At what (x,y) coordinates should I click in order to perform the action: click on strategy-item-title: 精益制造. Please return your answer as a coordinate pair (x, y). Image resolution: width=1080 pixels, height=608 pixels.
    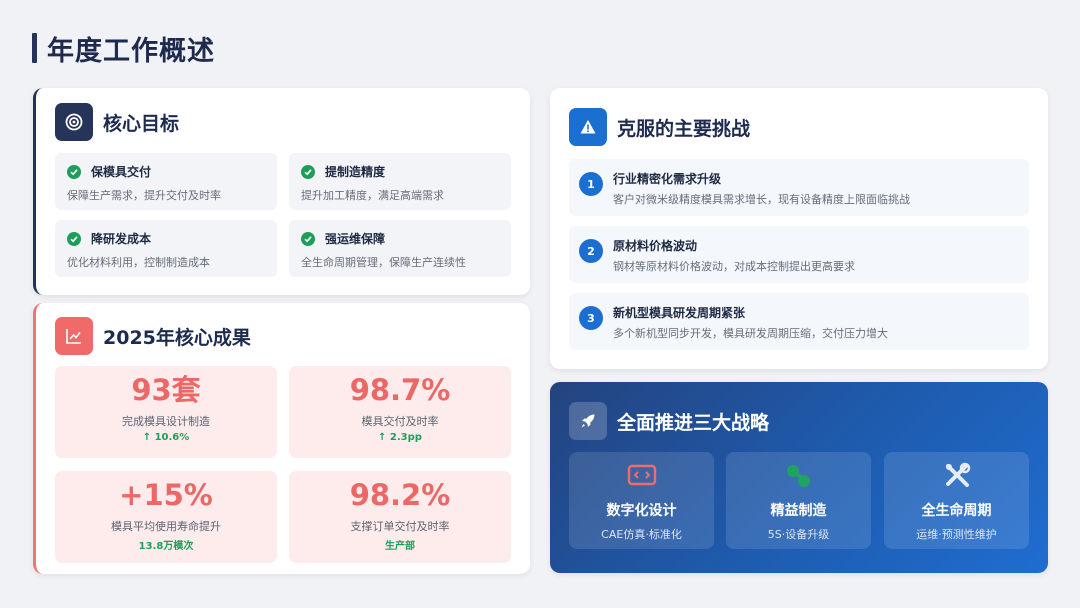
    Looking at the image, I should click on (798, 511).